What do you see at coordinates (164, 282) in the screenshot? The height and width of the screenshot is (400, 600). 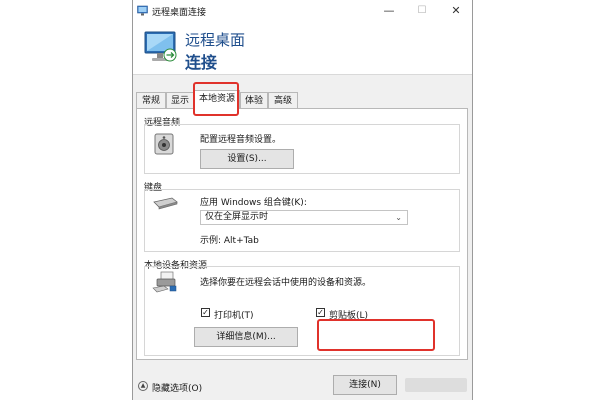 I see `devices-icon` at bounding box center [164, 282].